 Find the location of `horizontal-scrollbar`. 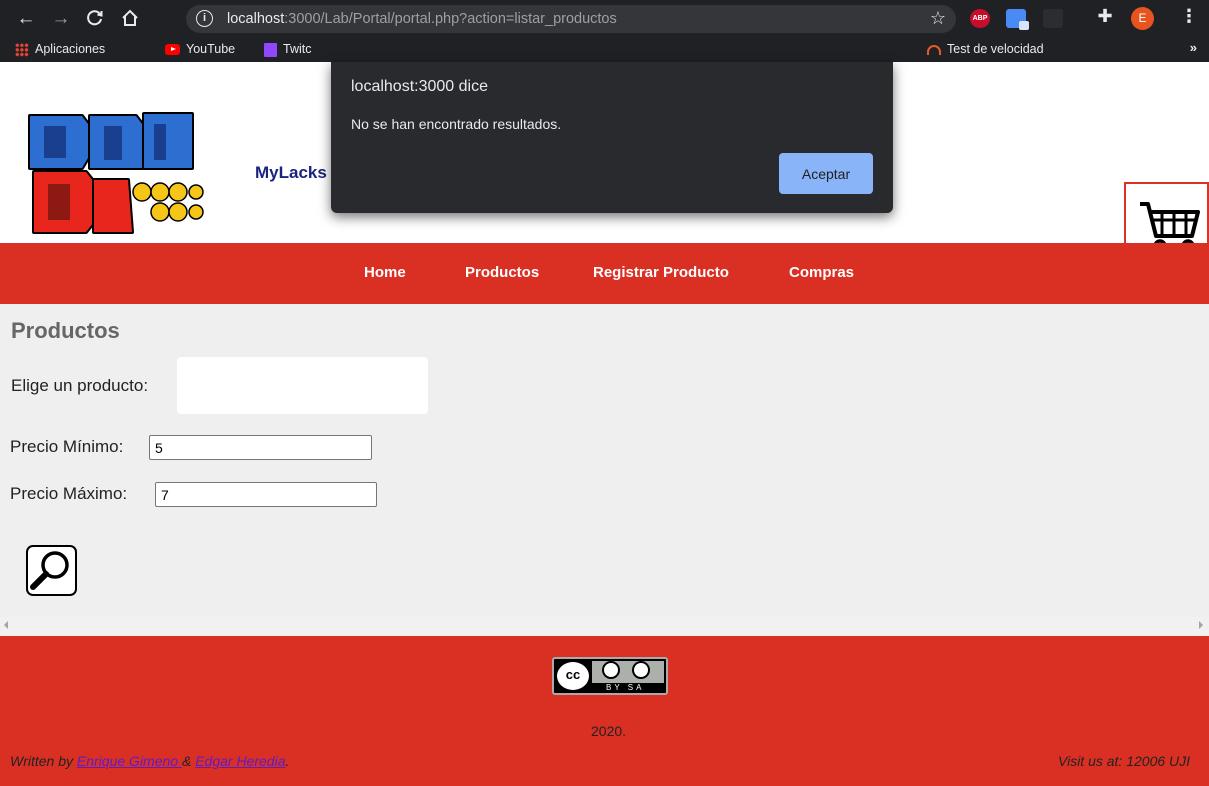

horizontal-scrollbar is located at coordinates (604, 626).